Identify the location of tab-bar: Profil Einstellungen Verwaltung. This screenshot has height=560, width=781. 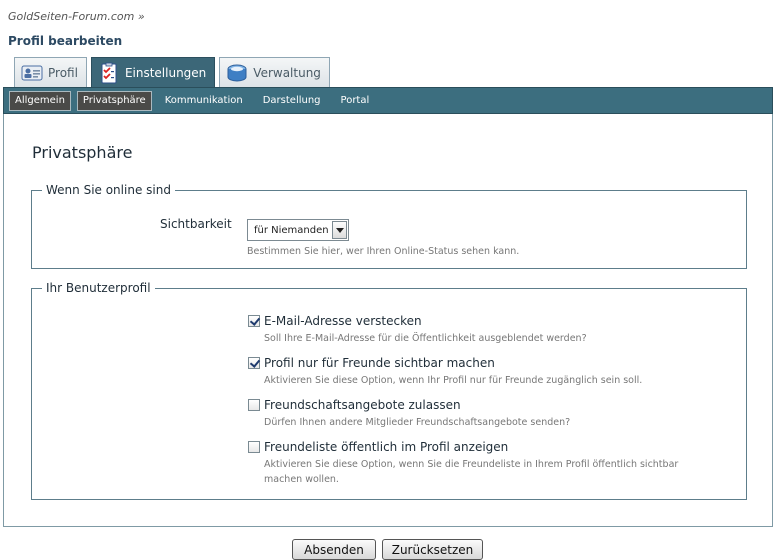
(172, 72).